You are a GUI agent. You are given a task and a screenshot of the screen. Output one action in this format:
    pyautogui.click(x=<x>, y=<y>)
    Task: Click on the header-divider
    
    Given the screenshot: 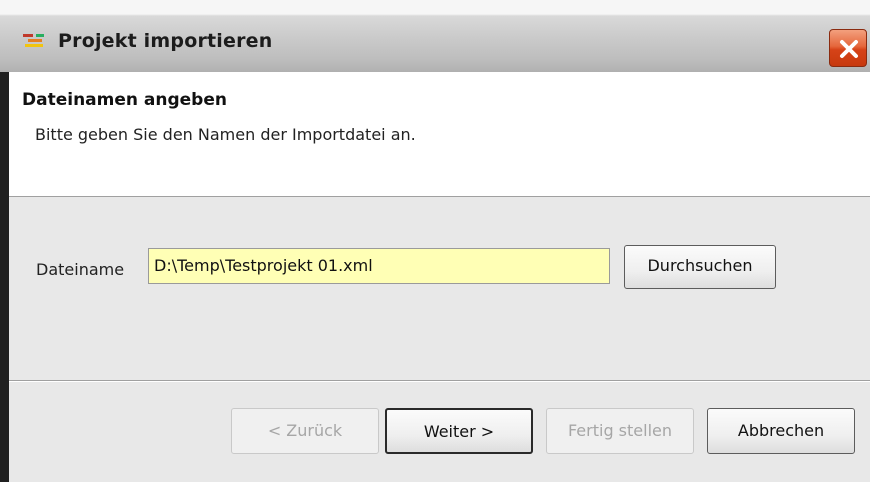 What is the action you would take?
    pyautogui.click(x=435, y=196)
    